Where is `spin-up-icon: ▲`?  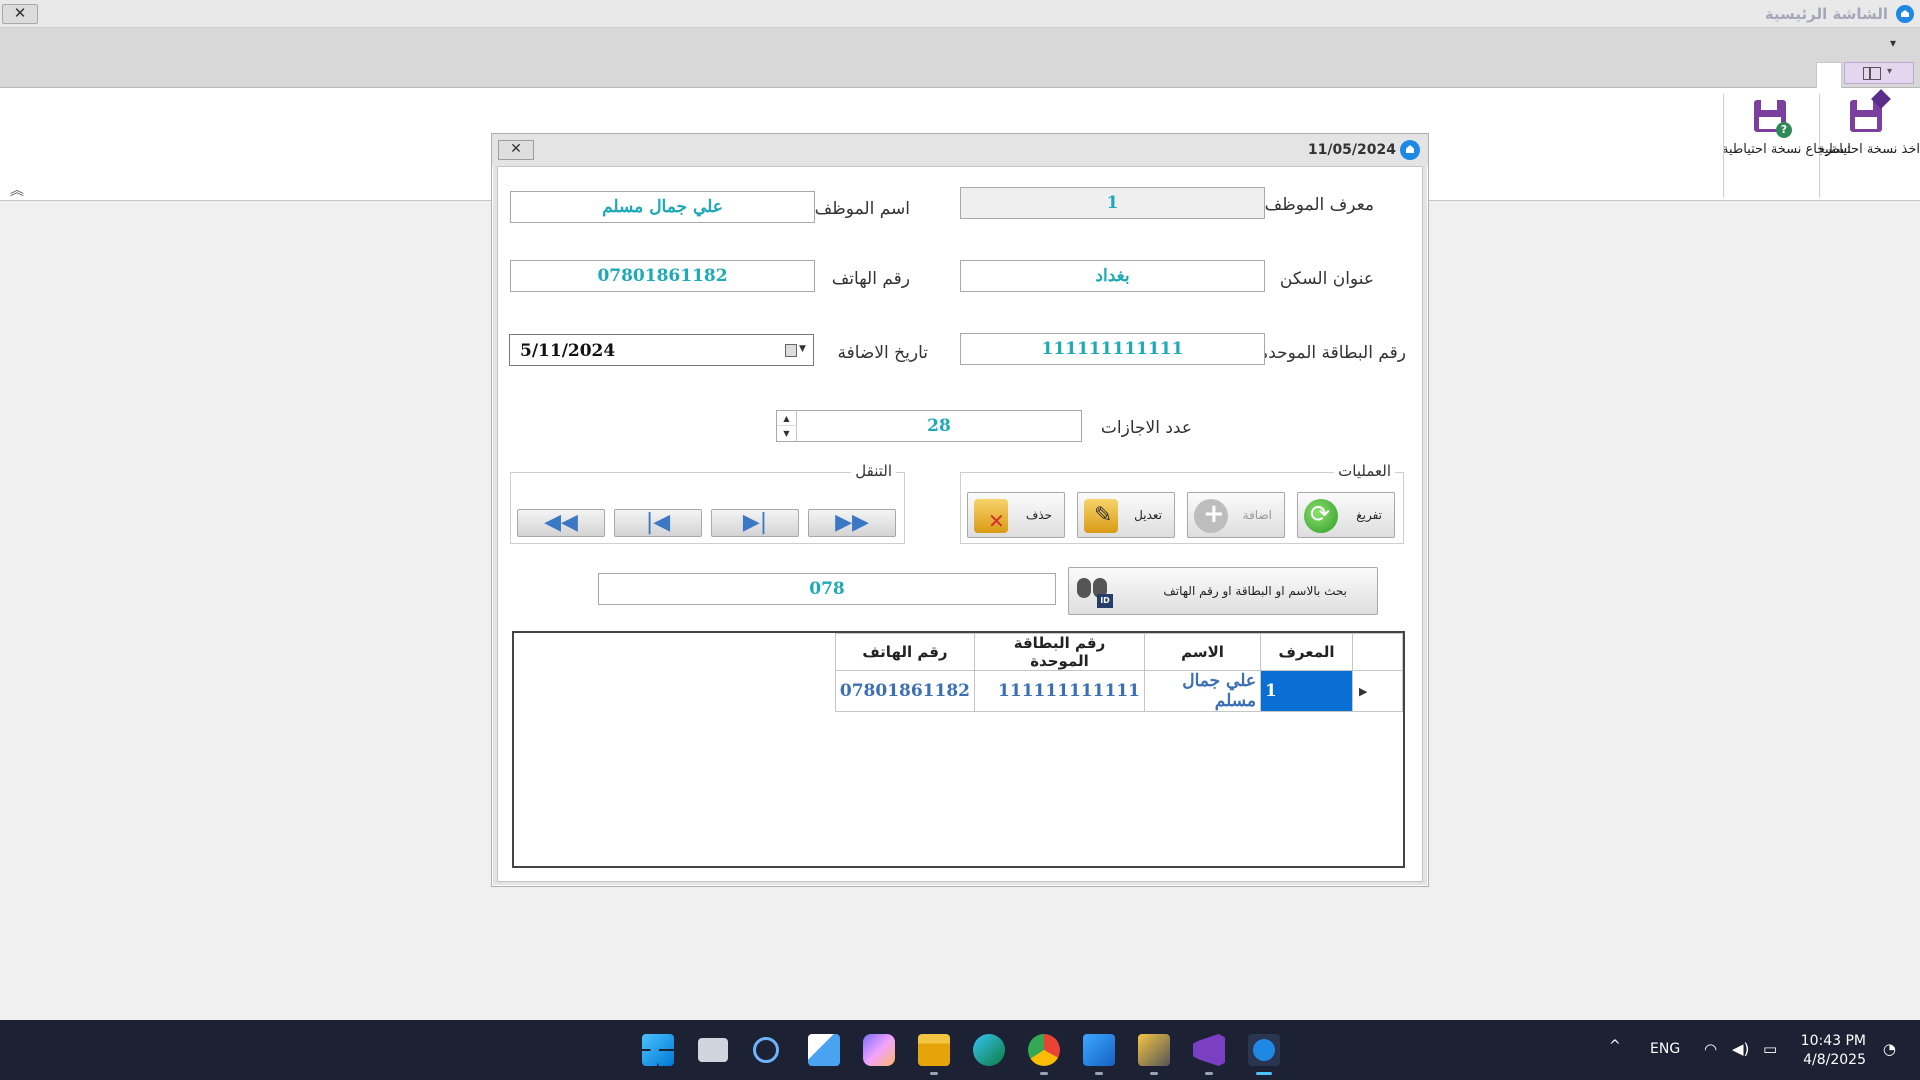 spin-up-icon: ▲ is located at coordinates (786, 418).